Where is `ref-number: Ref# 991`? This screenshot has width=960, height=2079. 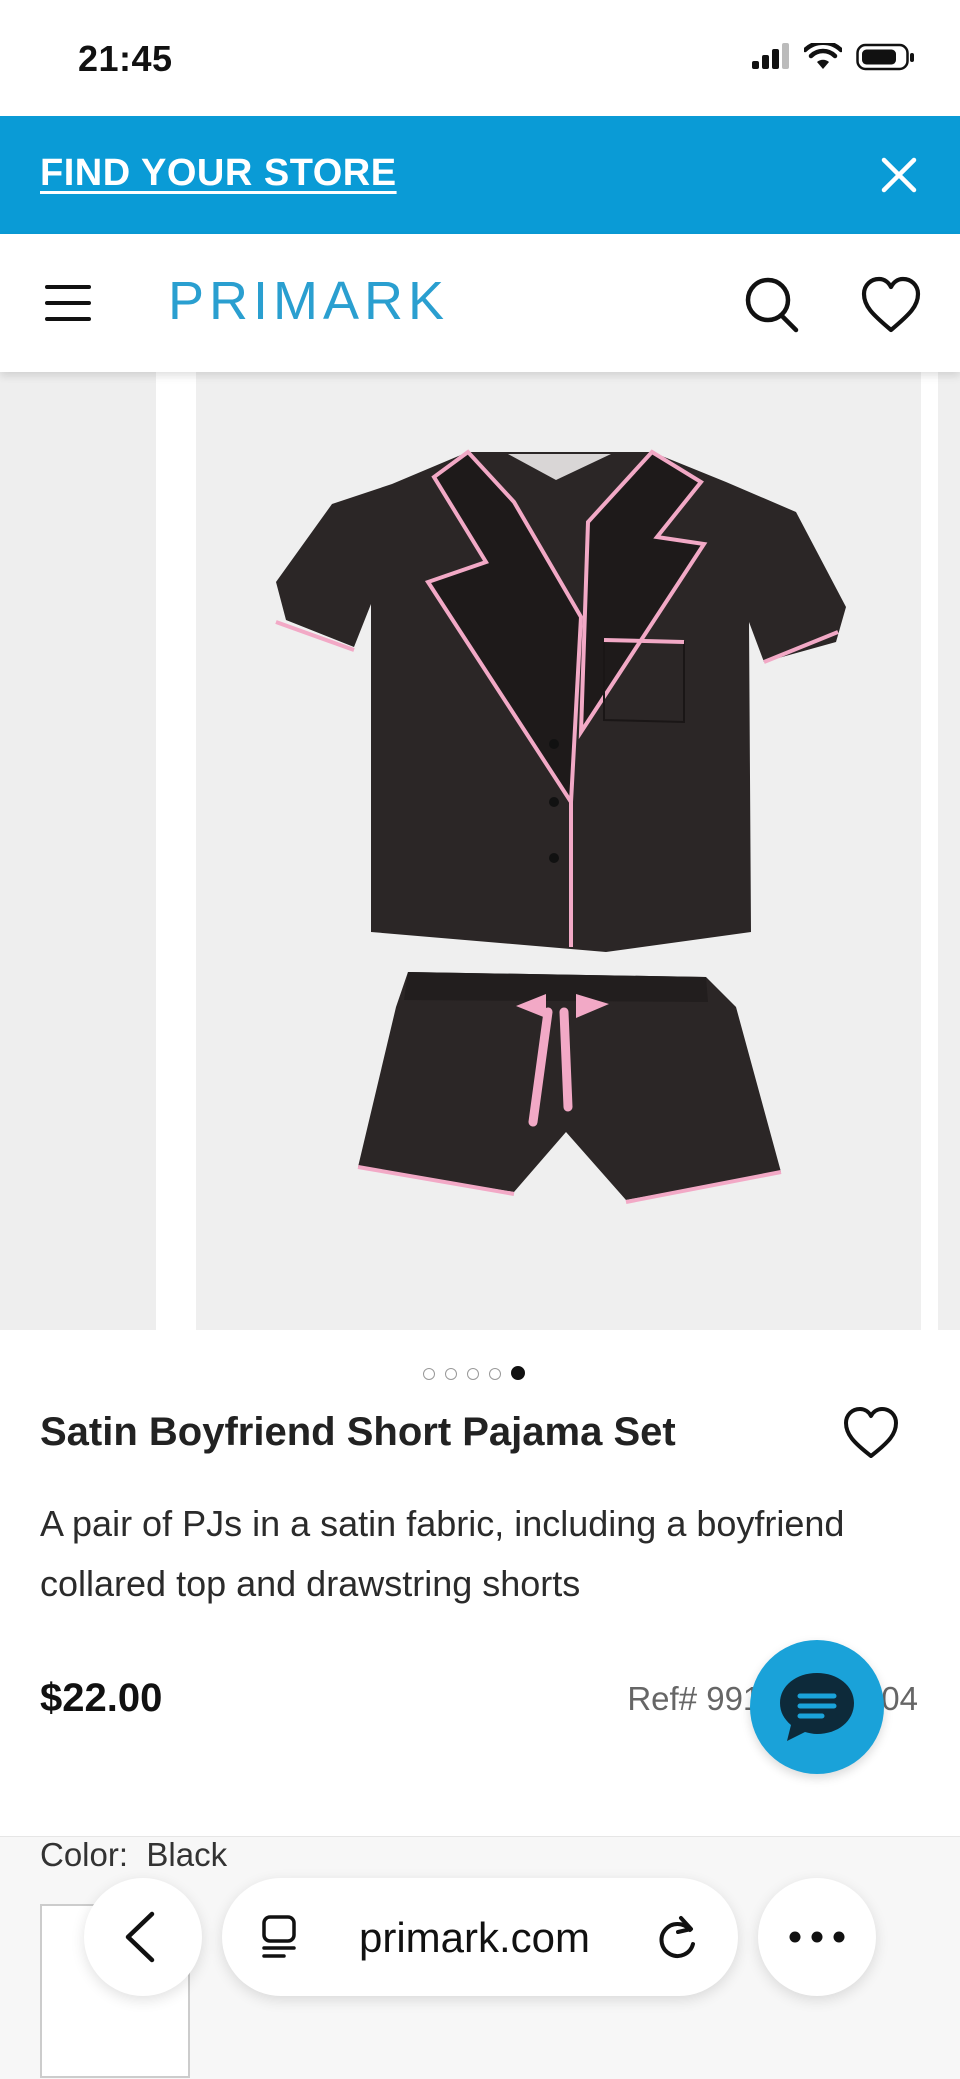
ref-number: Ref# 991 is located at coordinates (694, 1698).